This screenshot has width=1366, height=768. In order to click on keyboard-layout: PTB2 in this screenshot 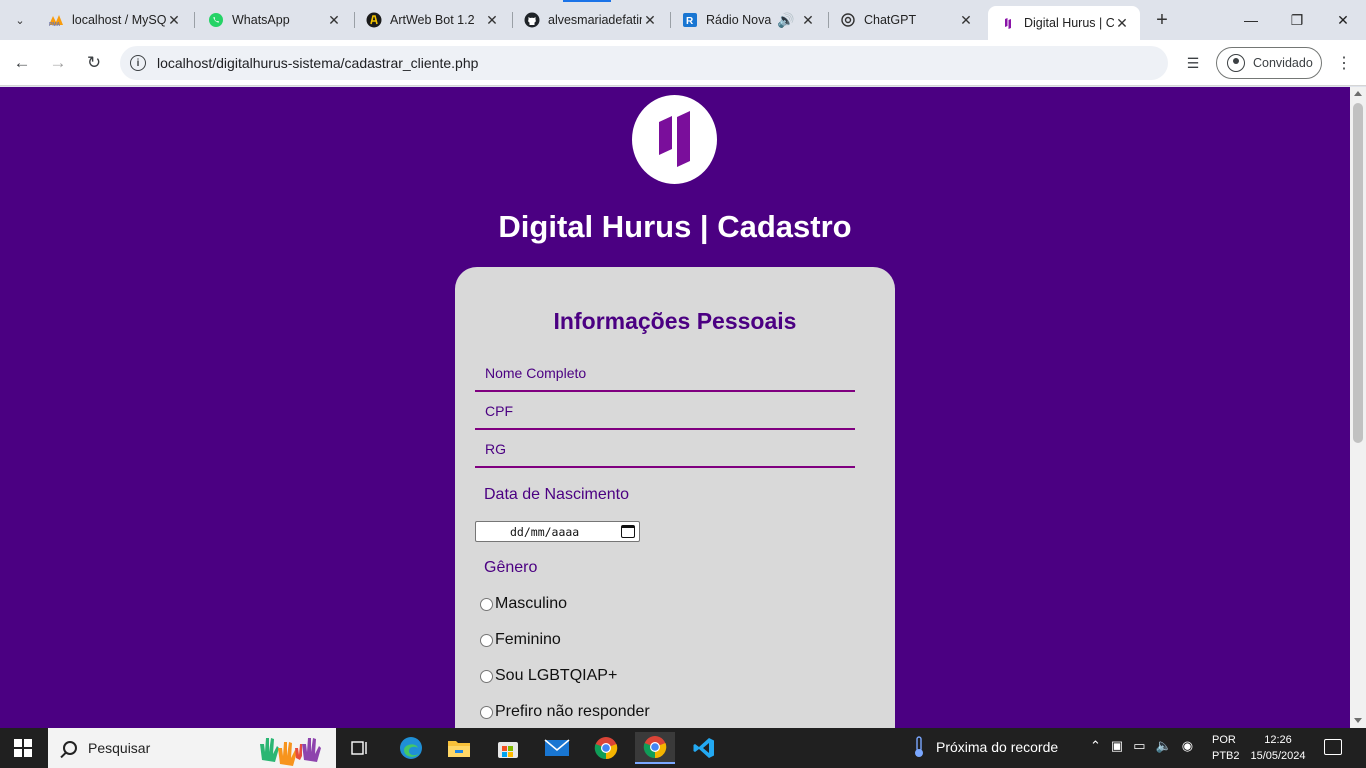, I will do `click(1226, 756)`.